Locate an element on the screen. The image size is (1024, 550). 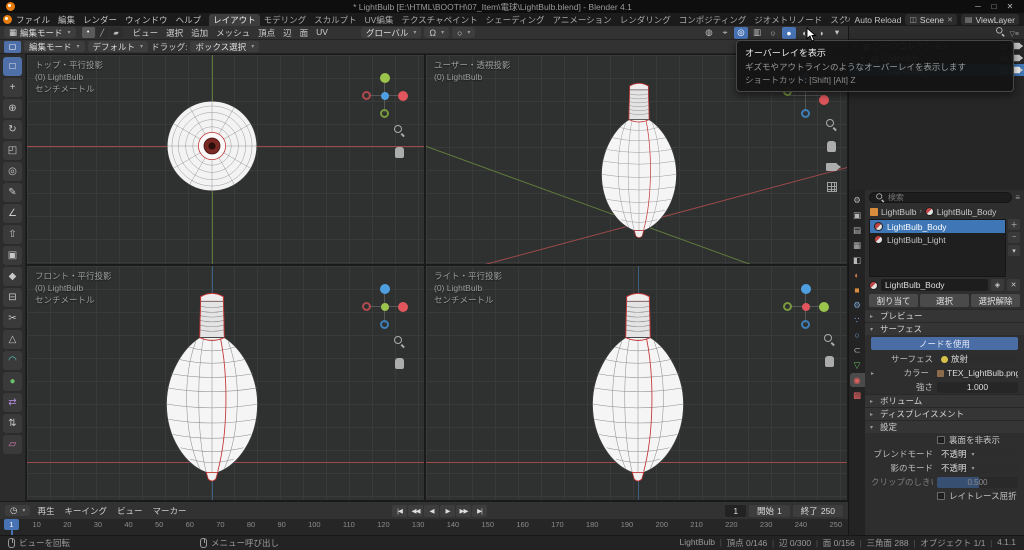
tool-loop-cut: ⊟ is located at coordinates (12, 297).